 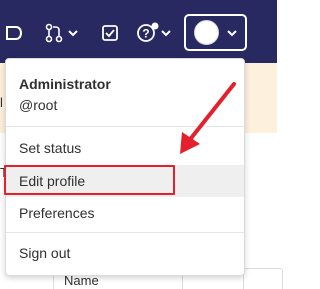 I want to click on issues-icon, so click(x=110, y=33).